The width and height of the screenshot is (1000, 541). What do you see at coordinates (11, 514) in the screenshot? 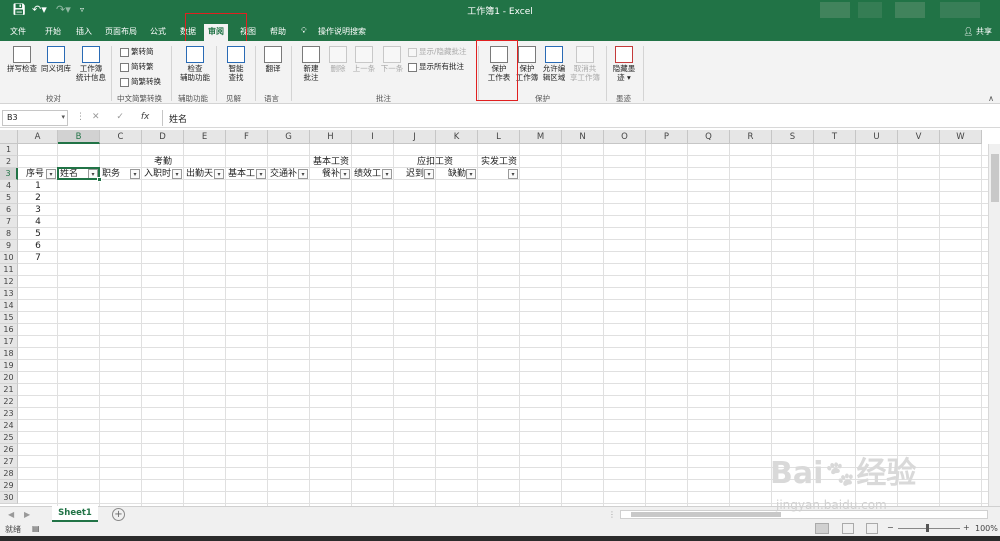
I see `previous-sheet-icon: ◀` at bounding box center [11, 514].